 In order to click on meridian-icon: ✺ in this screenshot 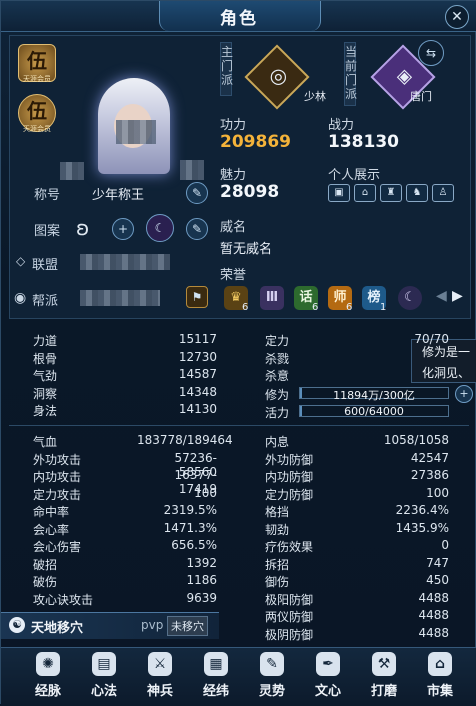, I will do `click(48, 664)`.